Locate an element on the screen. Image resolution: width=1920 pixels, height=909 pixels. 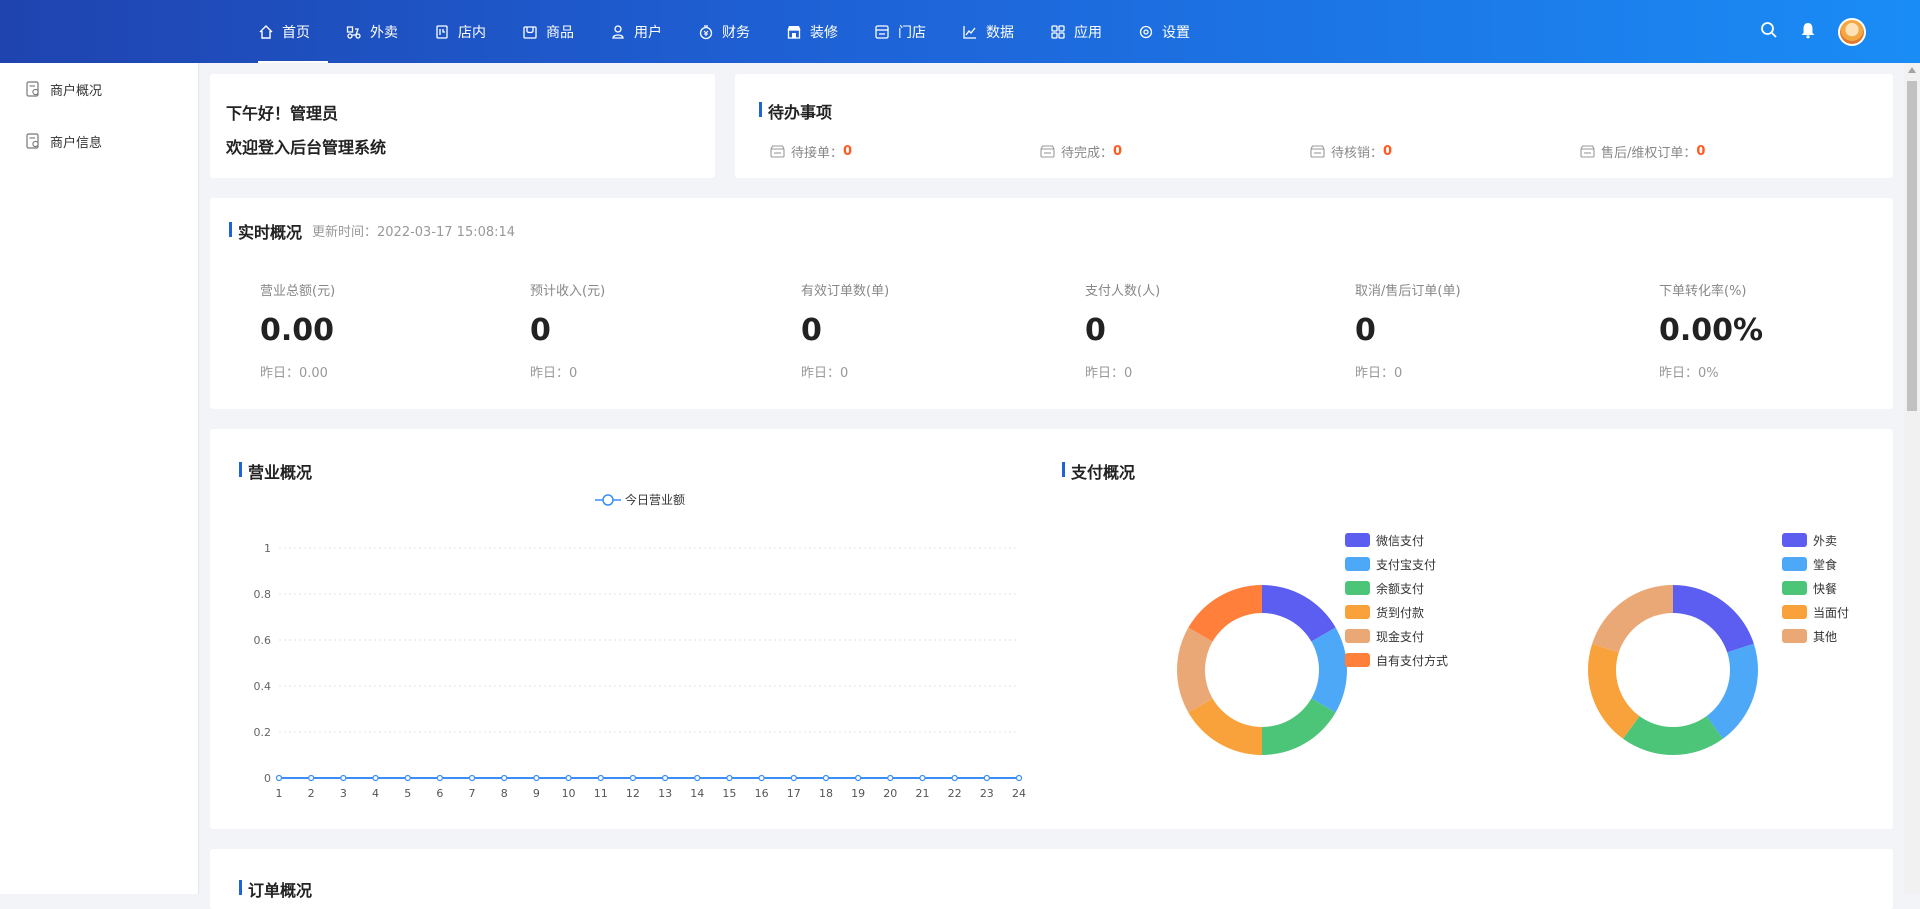
nav-item-label: 数据 is located at coordinates (1000, 32).